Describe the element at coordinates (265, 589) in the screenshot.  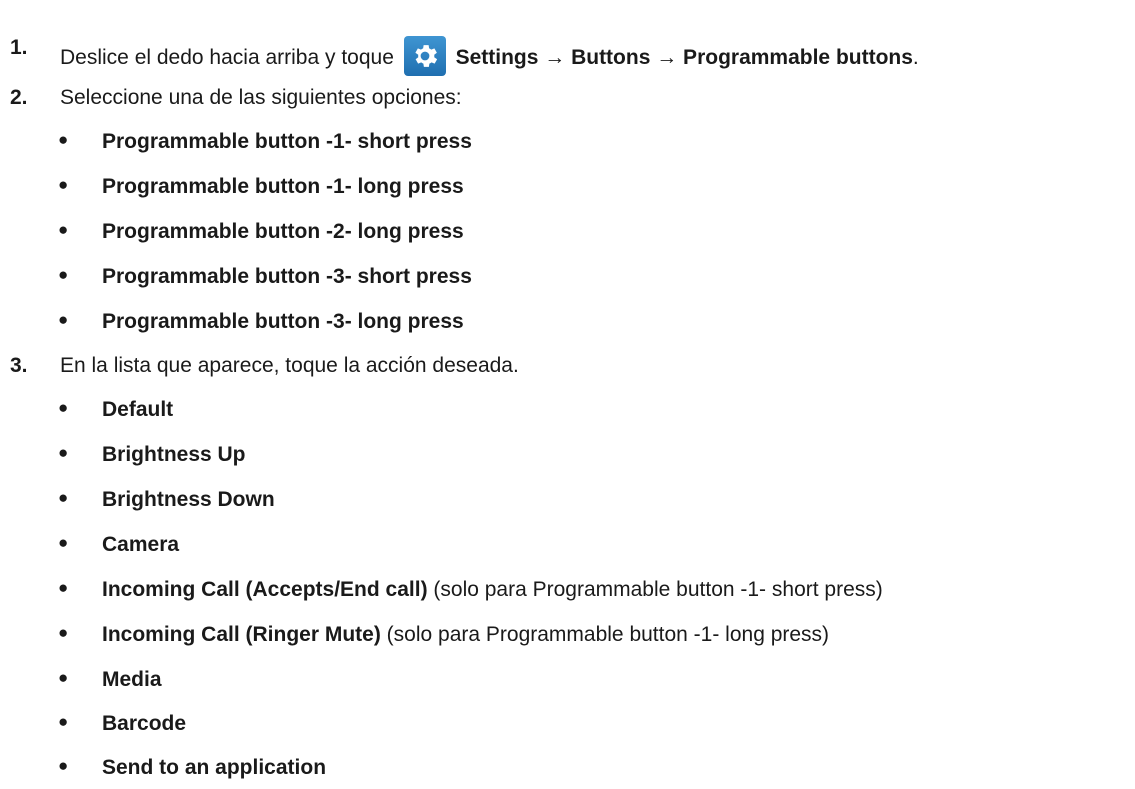
I see `action-label: Incoming Call (Accepts/End call)` at that location.